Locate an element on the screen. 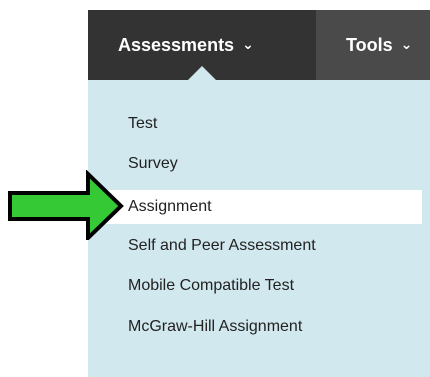 The height and width of the screenshot is (377, 430). menu-item-label: Test is located at coordinates (143, 123).